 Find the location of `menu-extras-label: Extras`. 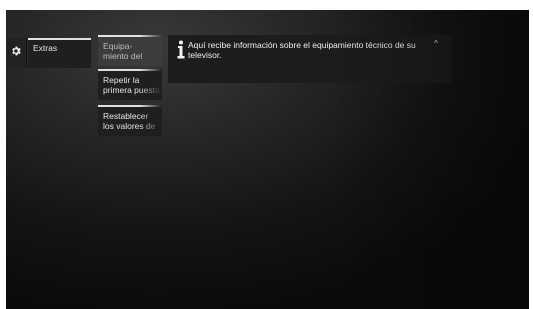

menu-extras-label: Extras is located at coordinates (45, 48).